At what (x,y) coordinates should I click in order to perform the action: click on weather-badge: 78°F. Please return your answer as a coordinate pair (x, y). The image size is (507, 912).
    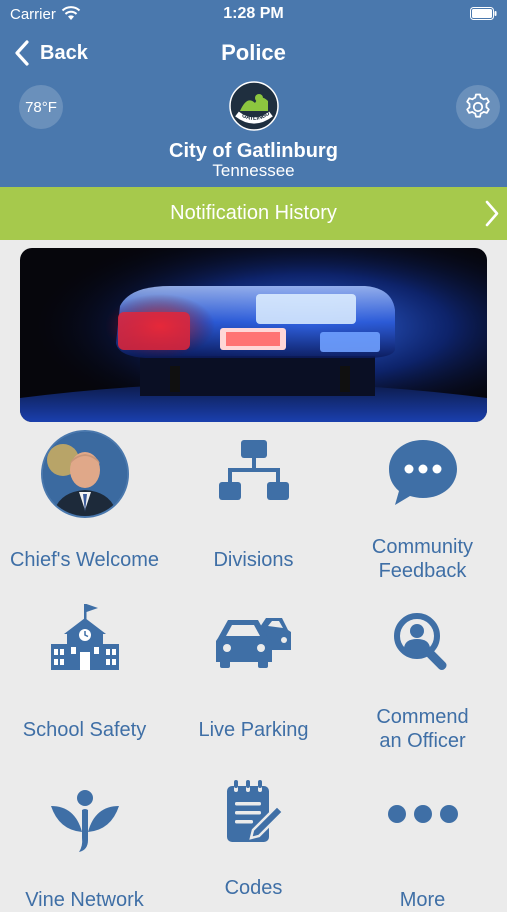
    Looking at the image, I should click on (41, 107).